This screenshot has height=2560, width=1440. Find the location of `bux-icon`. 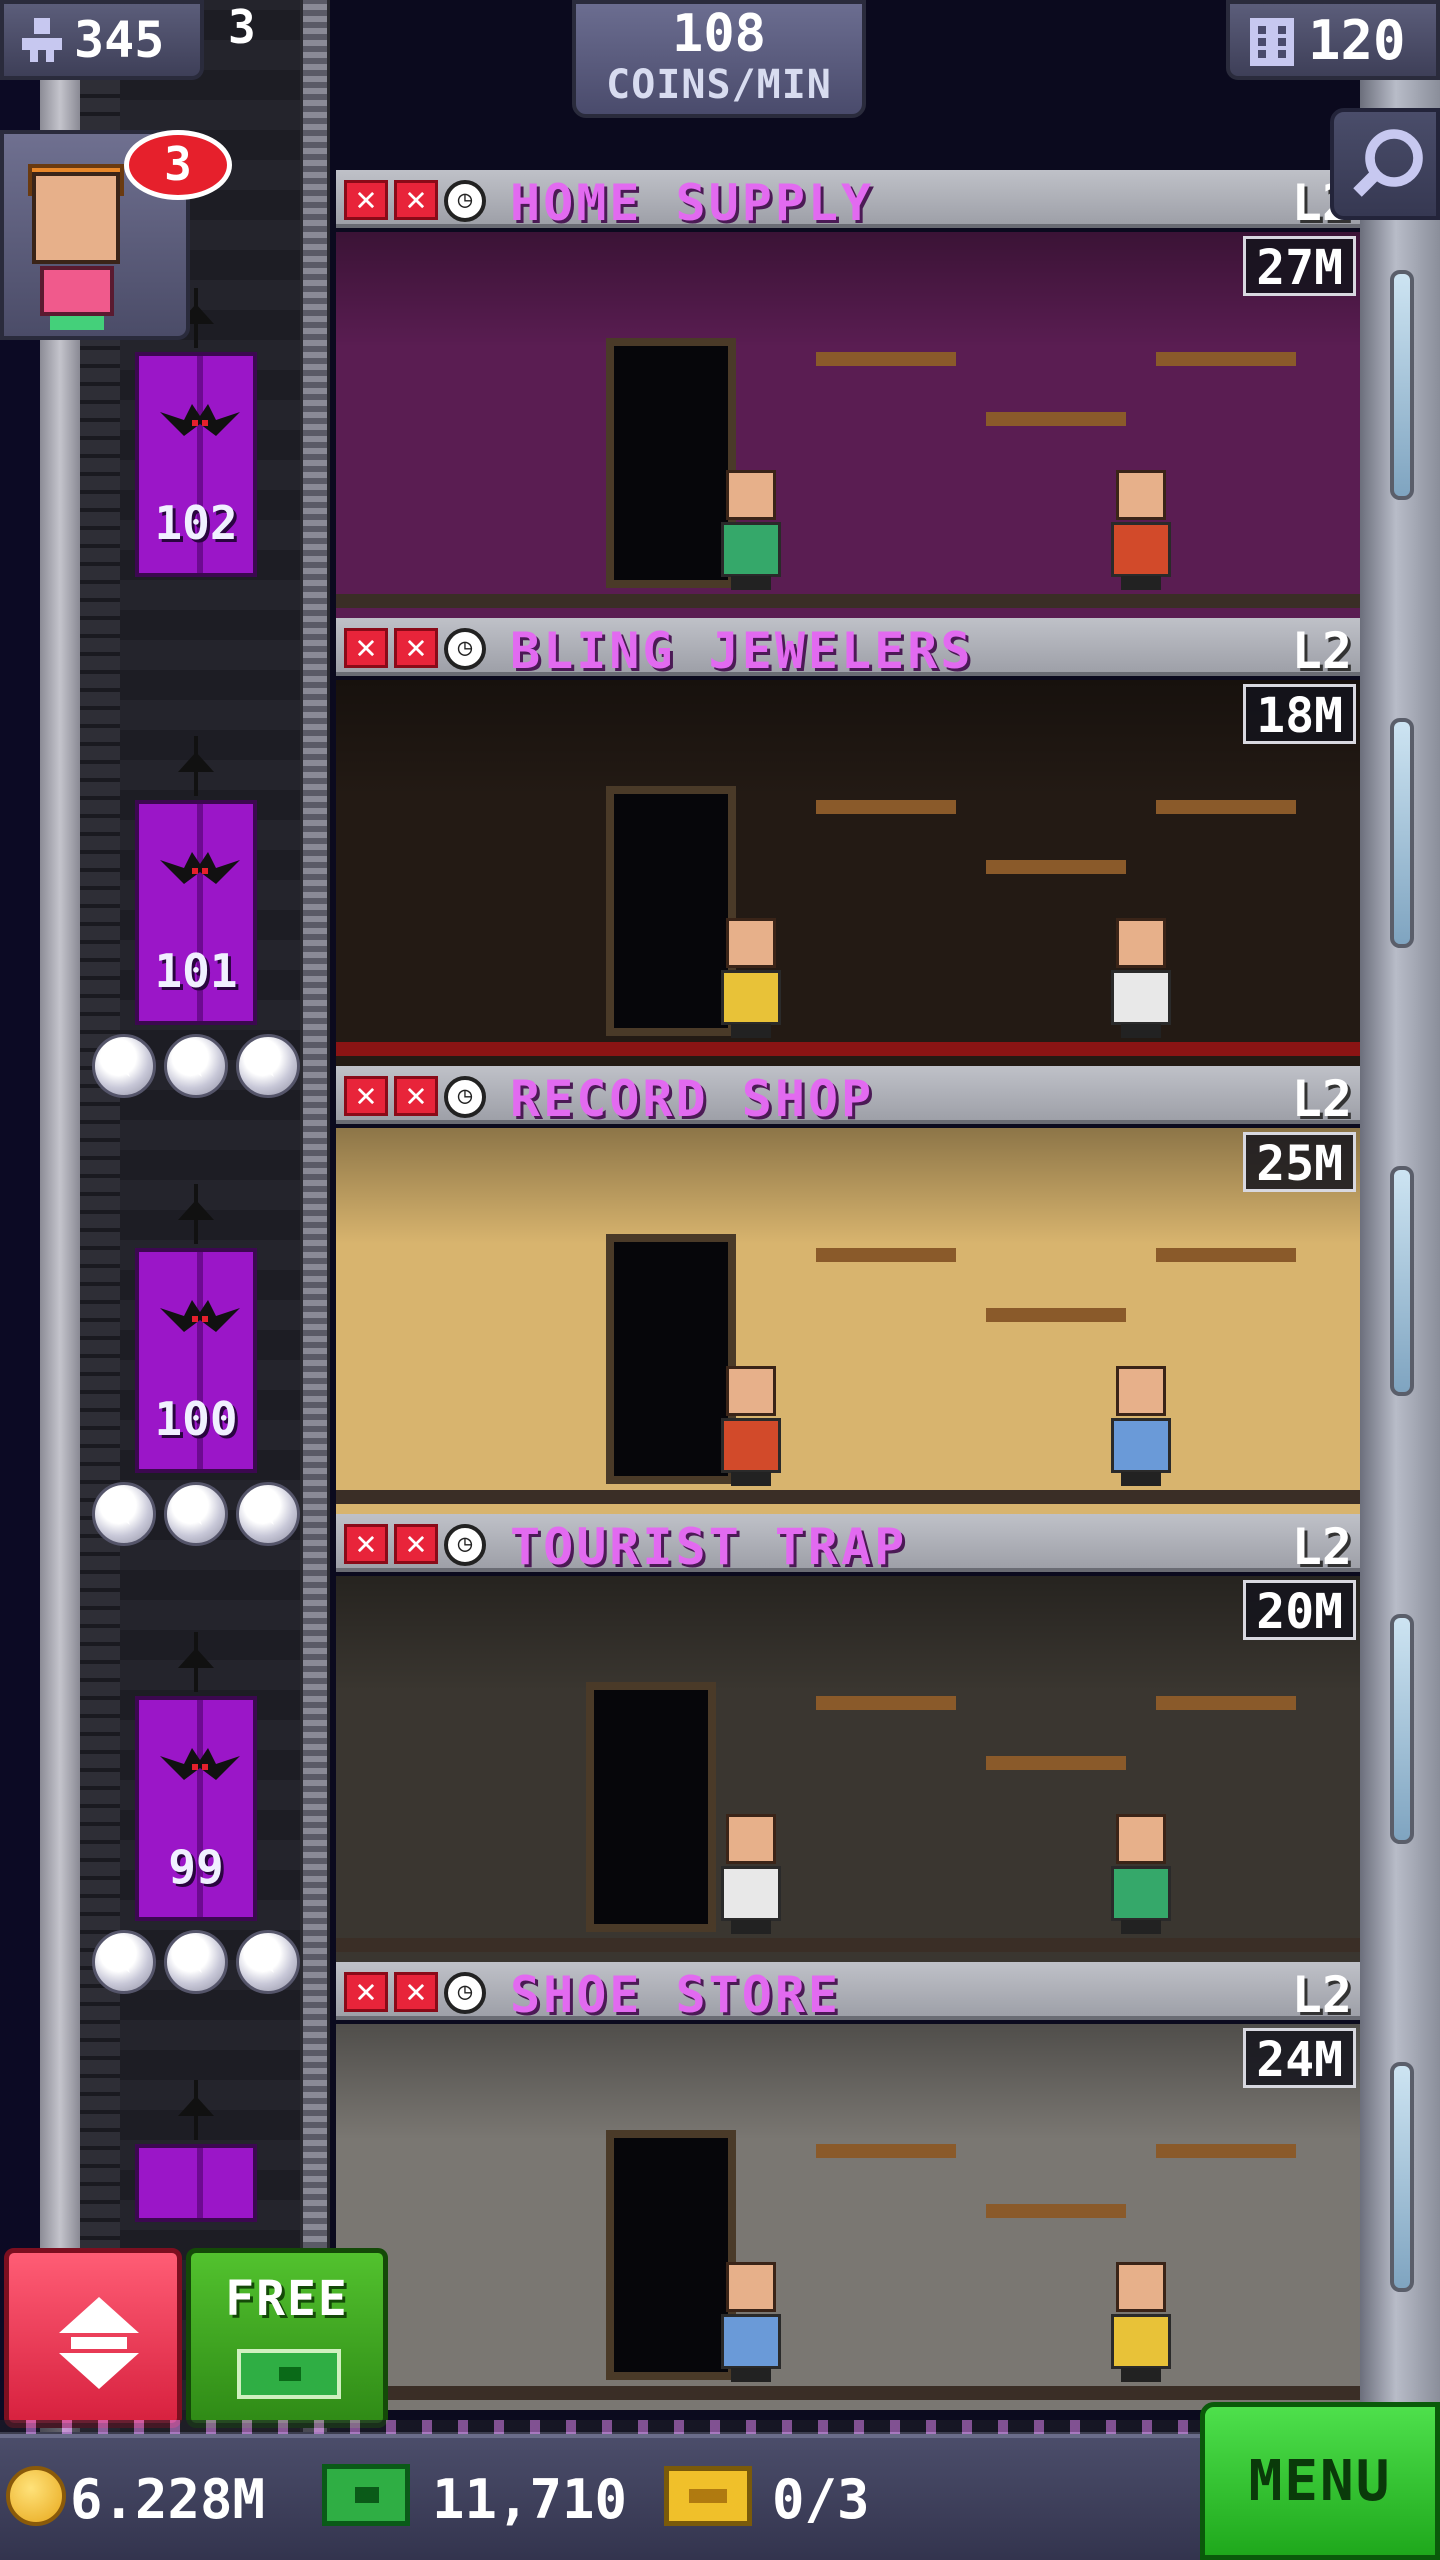

bux-icon is located at coordinates (366, 2495).